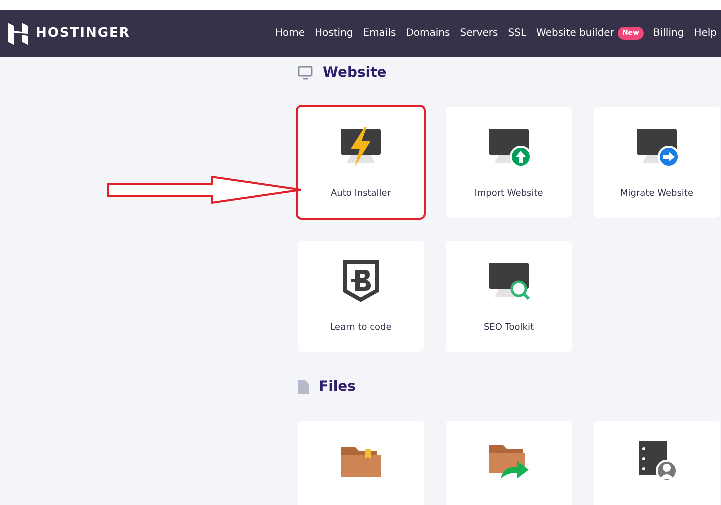 This screenshot has height=505, width=721. What do you see at coordinates (428, 33) in the screenshot?
I see `nav-link: Domains` at bounding box center [428, 33].